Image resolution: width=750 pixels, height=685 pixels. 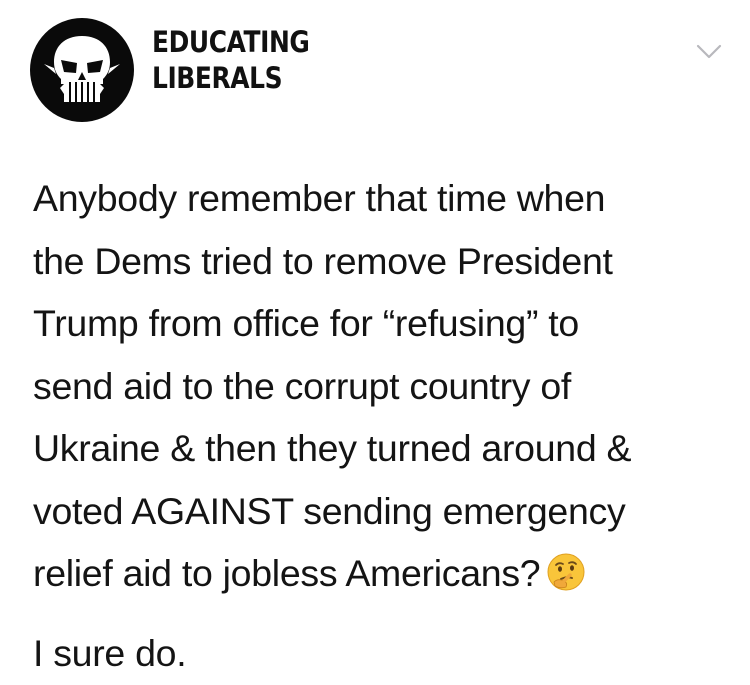 I want to click on chevron-down-icon, so click(x=709, y=51).